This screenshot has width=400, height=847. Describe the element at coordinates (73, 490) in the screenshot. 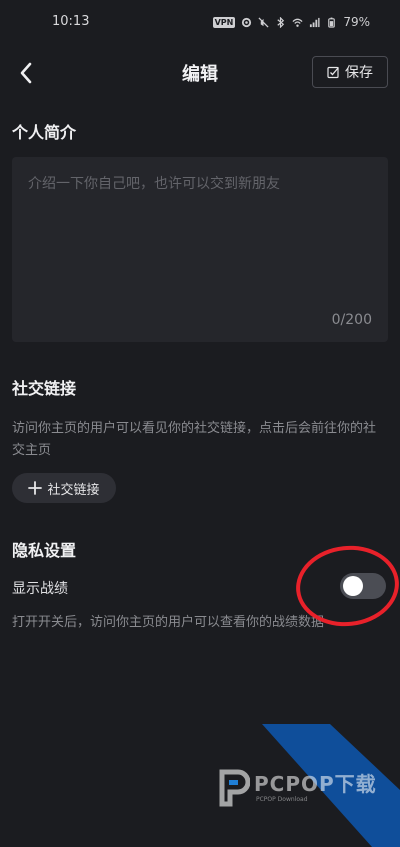

I see `add-social-label: 社交链接` at that location.